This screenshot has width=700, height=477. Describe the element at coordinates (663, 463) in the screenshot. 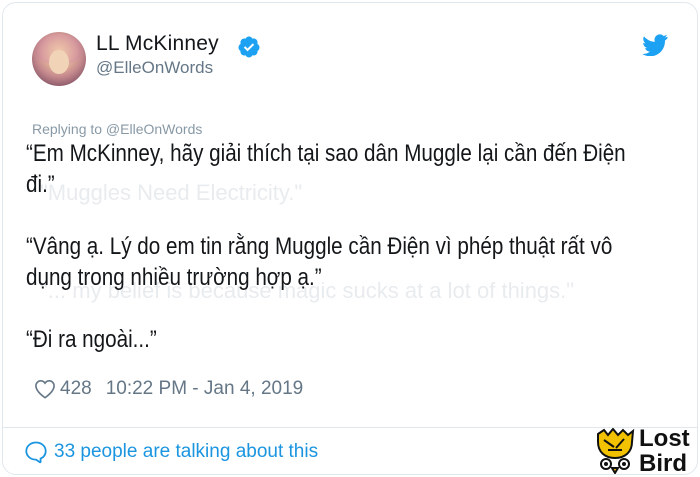

I see `watermark-text: Bird` at that location.